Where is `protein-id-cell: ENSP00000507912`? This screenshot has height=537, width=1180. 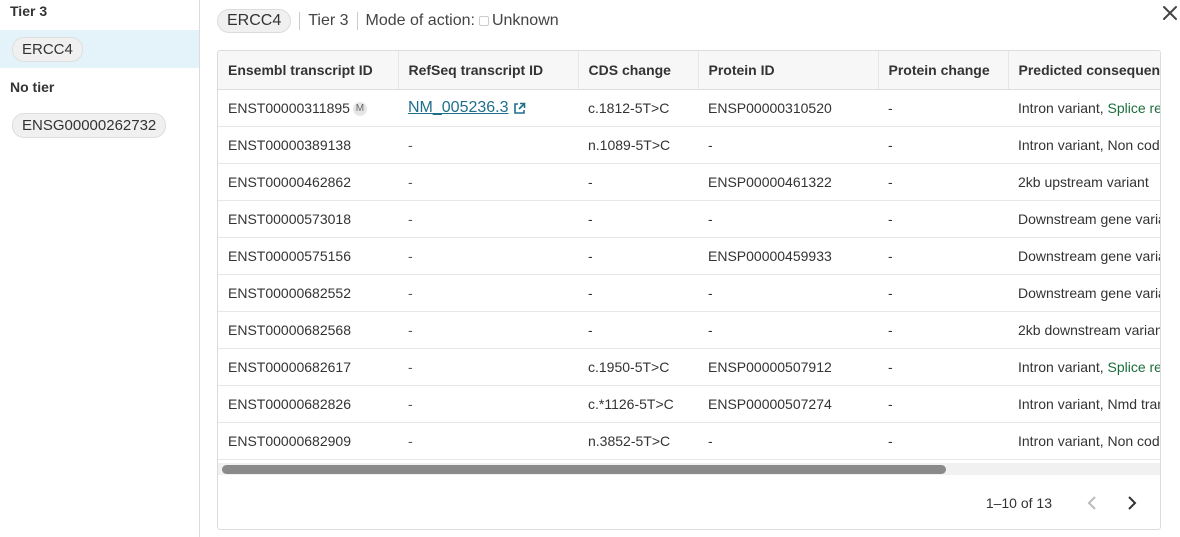
protein-id-cell: ENSP00000507912 is located at coordinates (788, 367).